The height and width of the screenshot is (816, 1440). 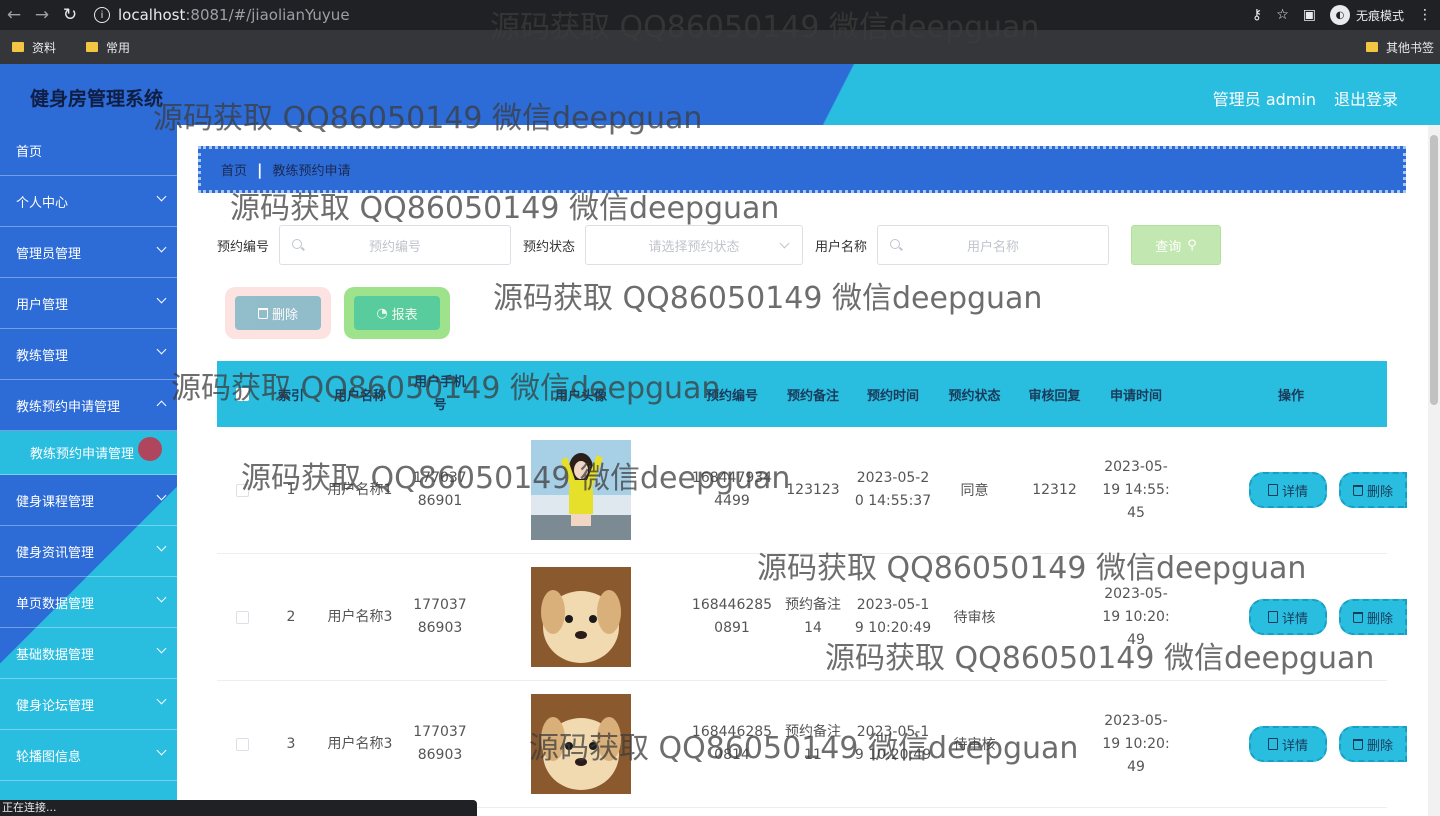 What do you see at coordinates (694, 245) in the screenshot?
I see `booking-status-select: 请选择预约状态` at bounding box center [694, 245].